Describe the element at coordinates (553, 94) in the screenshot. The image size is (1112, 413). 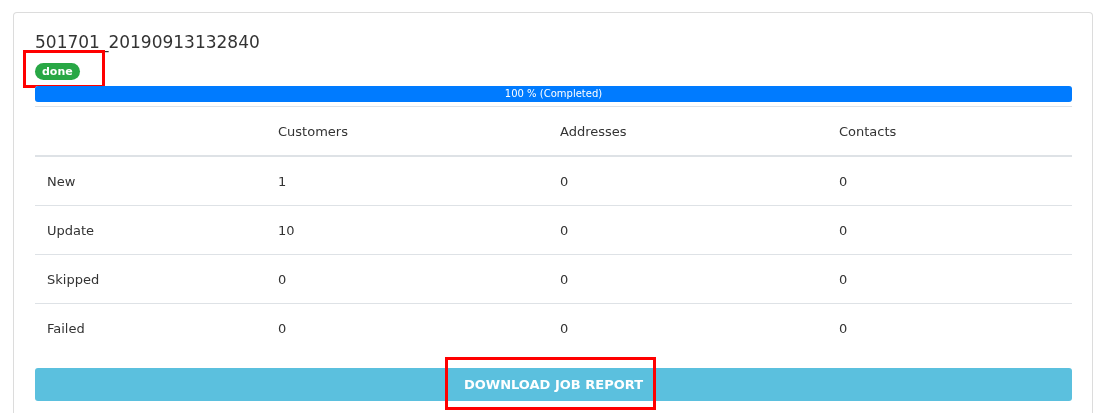
I see `progress-label: 100 % (Completed)` at that location.